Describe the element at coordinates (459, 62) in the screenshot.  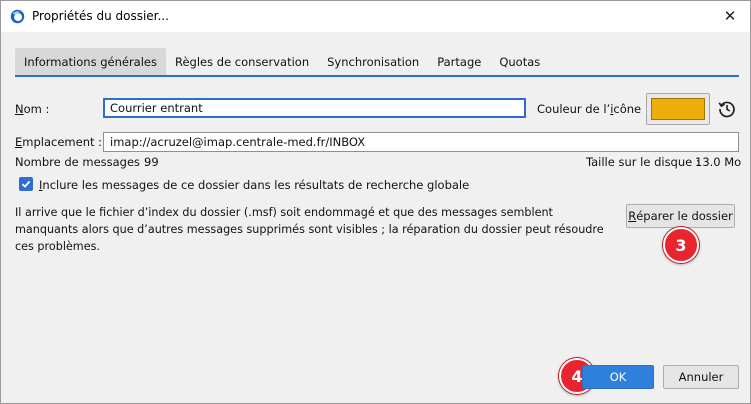
I see `tab-sharing: Partage` at that location.